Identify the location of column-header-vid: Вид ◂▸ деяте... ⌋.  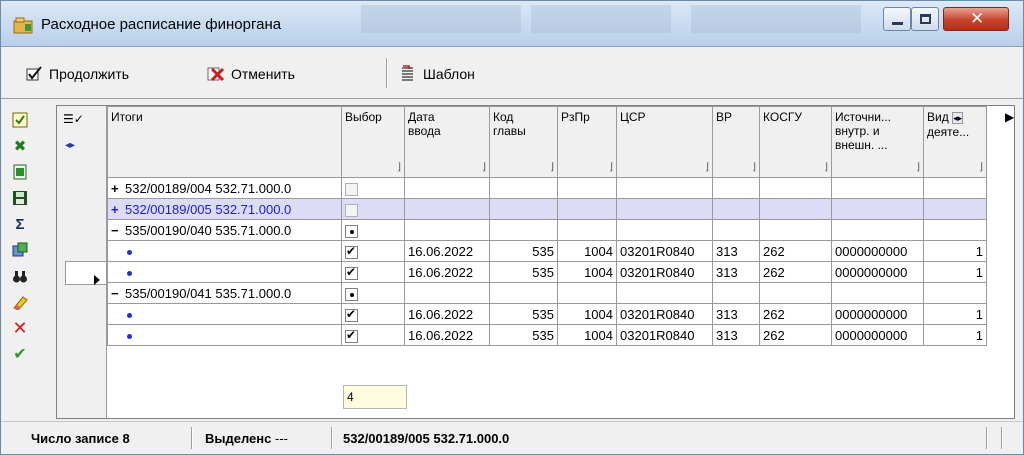
(955, 142).